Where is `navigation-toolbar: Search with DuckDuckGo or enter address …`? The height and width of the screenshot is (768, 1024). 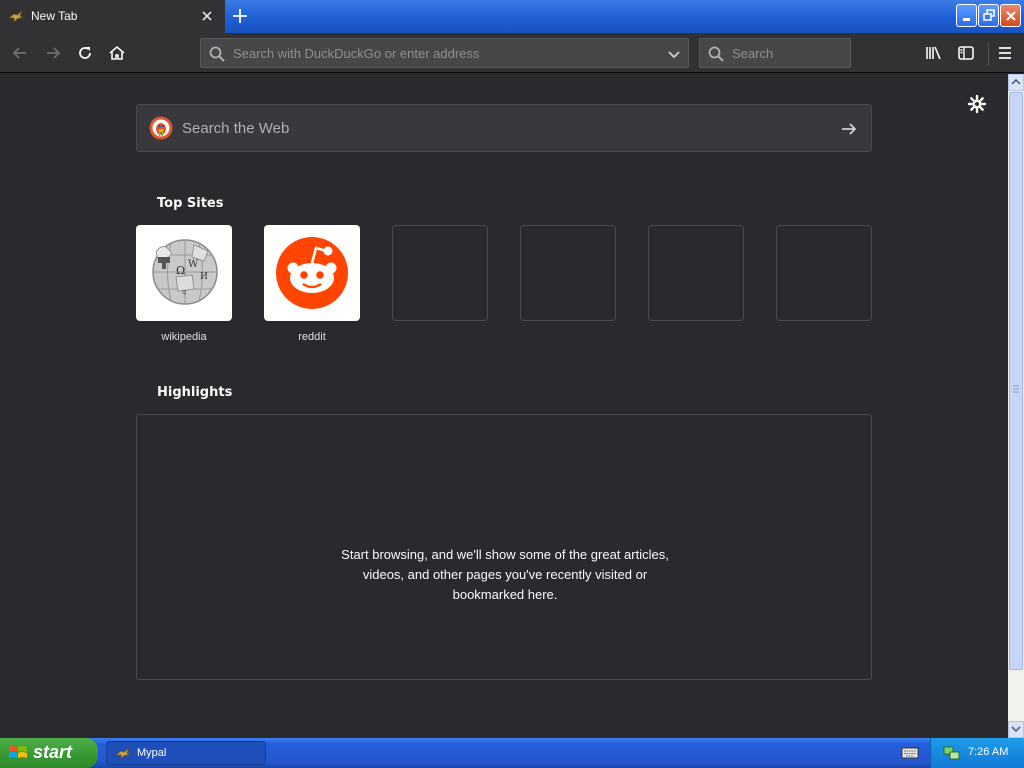
navigation-toolbar: Search with DuckDuckGo or enter address … is located at coordinates (512, 53).